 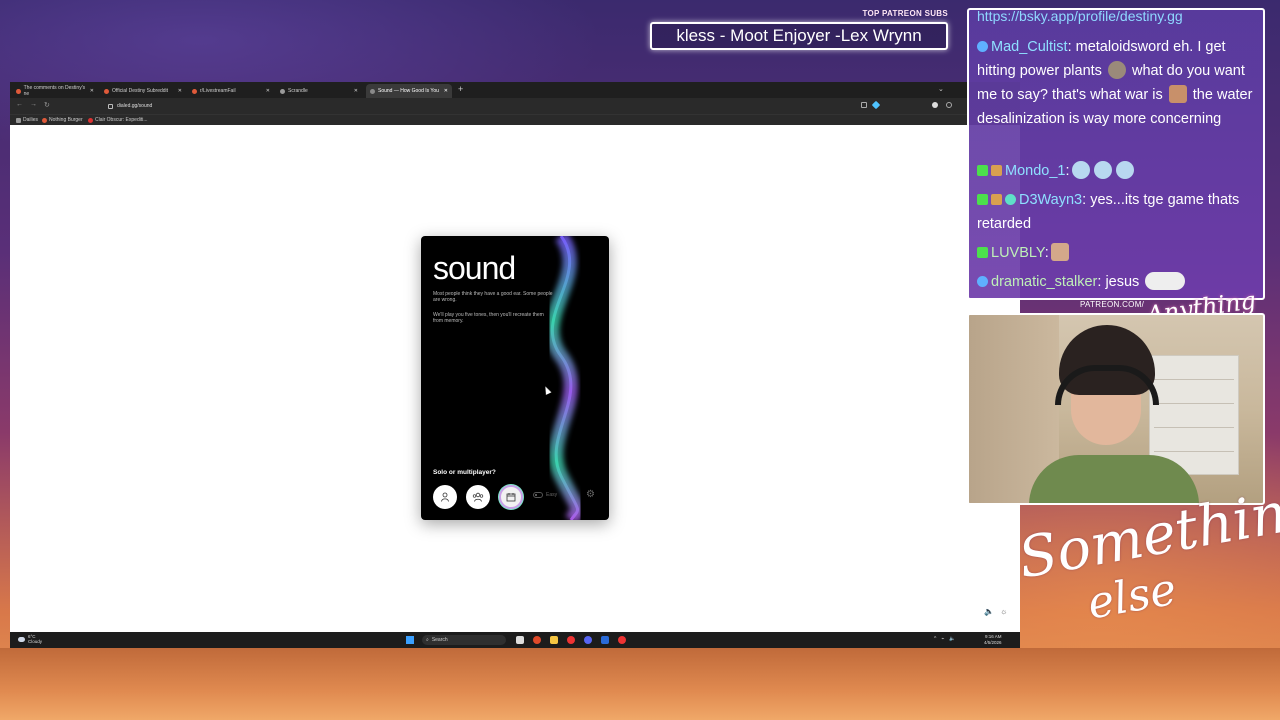 What do you see at coordinates (1080, 16) in the screenshot?
I see `chat-link: https://bsky.app/profile/destiny.gg` at bounding box center [1080, 16].